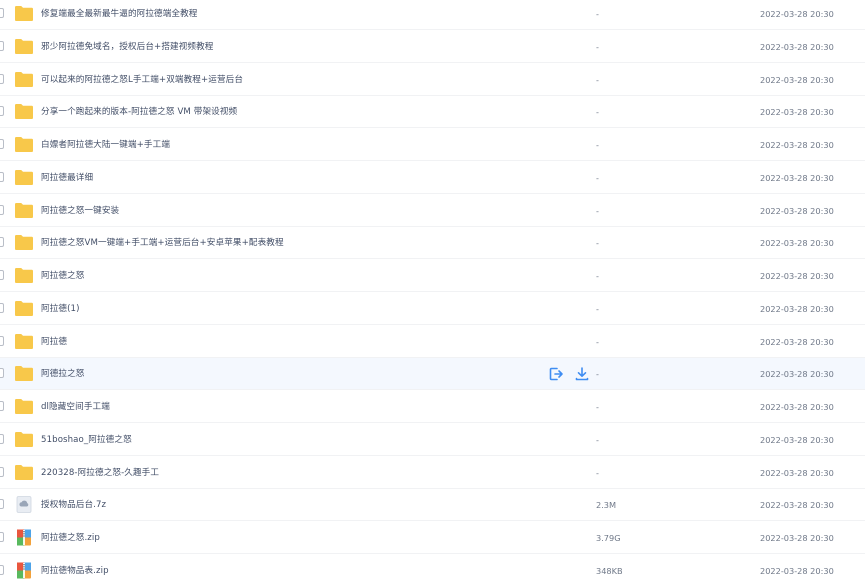 The height and width of the screenshot is (579, 865). Describe the element at coordinates (119, 15) in the screenshot. I see `file-name: 修复端最全最新最牛逼的阿拉德端全教程` at that location.